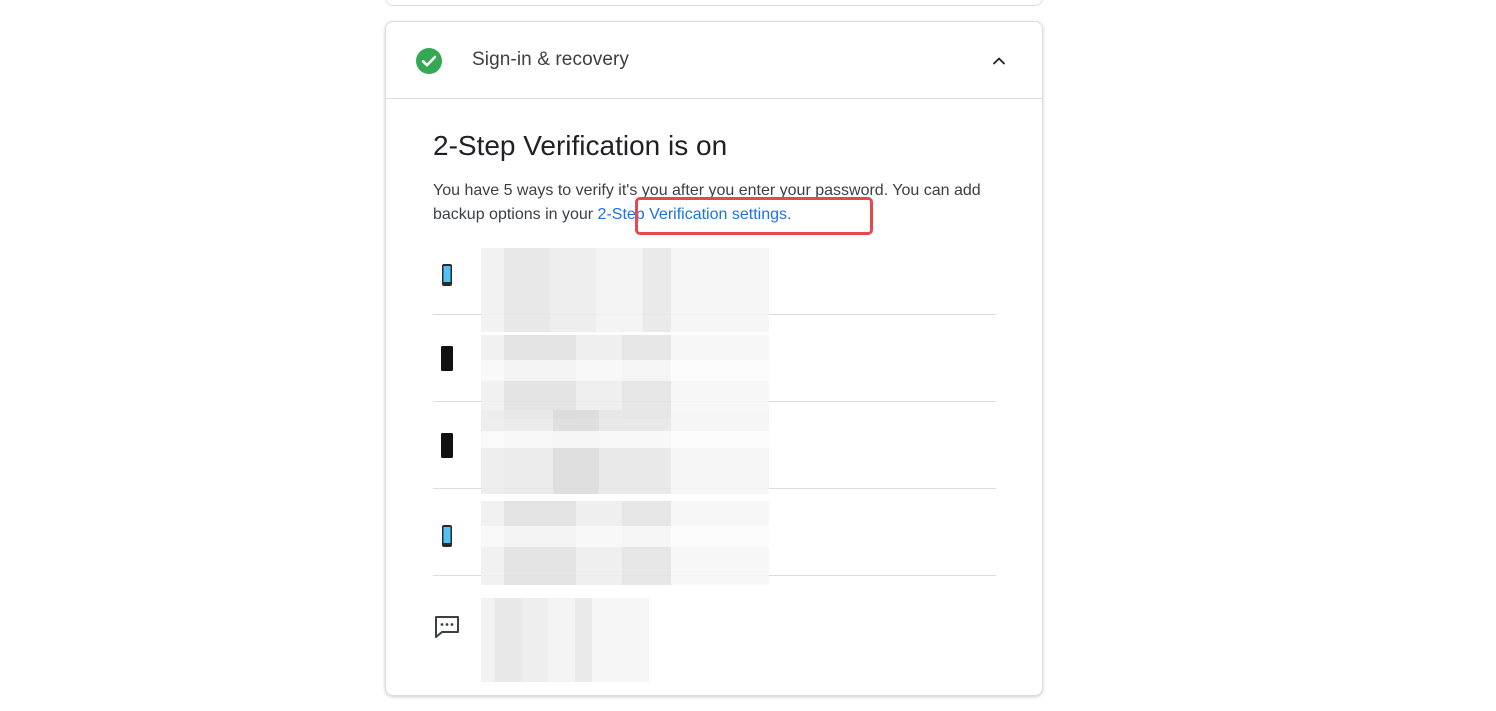 The image size is (1496, 711). Describe the element at coordinates (580, 145) in the screenshot. I see `verification-heading: 2-Step Verification is on` at that location.